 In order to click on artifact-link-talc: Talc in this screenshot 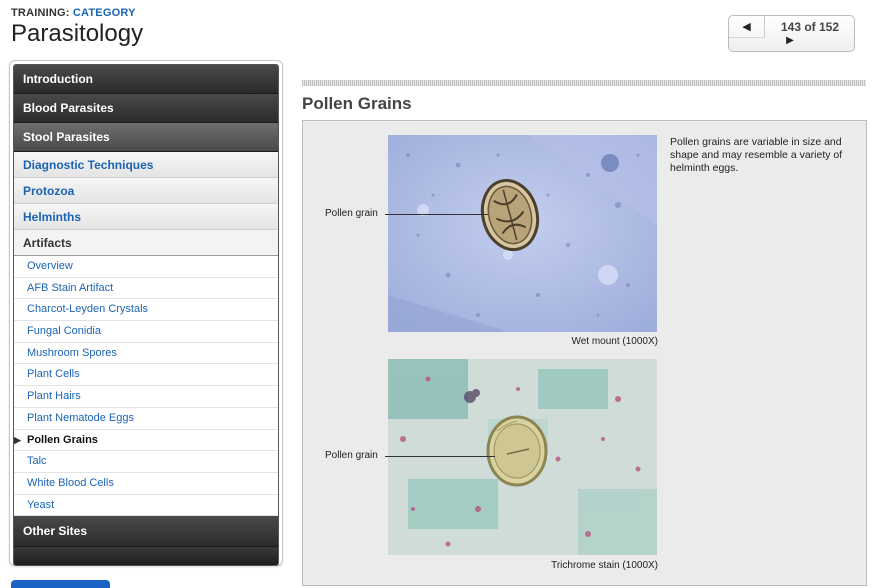, I will do `click(146, 462)`.